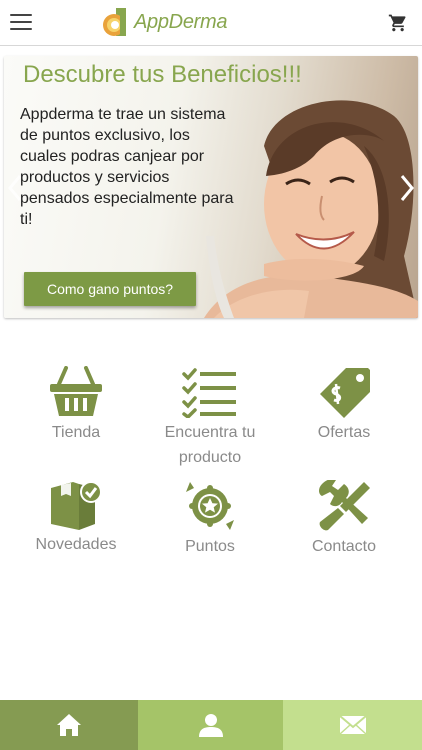 The width and height of the screenshot is (422, 750). What do you see at coordinates (76, 505) in the screenshot?
I see `box-check-icon` at bounding box center [76, 505].